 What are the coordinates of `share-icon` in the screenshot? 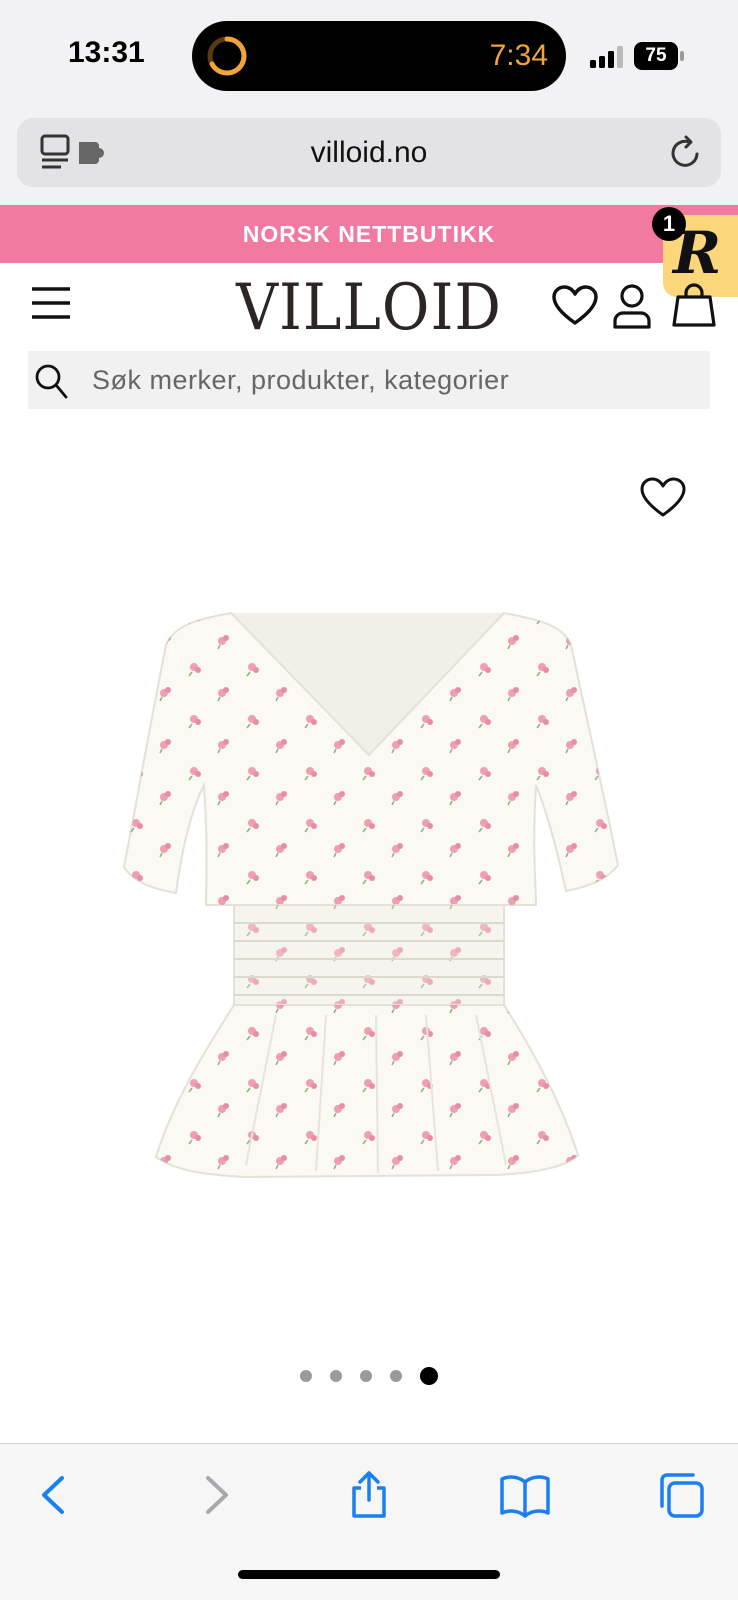 It's located at (369, 1495).